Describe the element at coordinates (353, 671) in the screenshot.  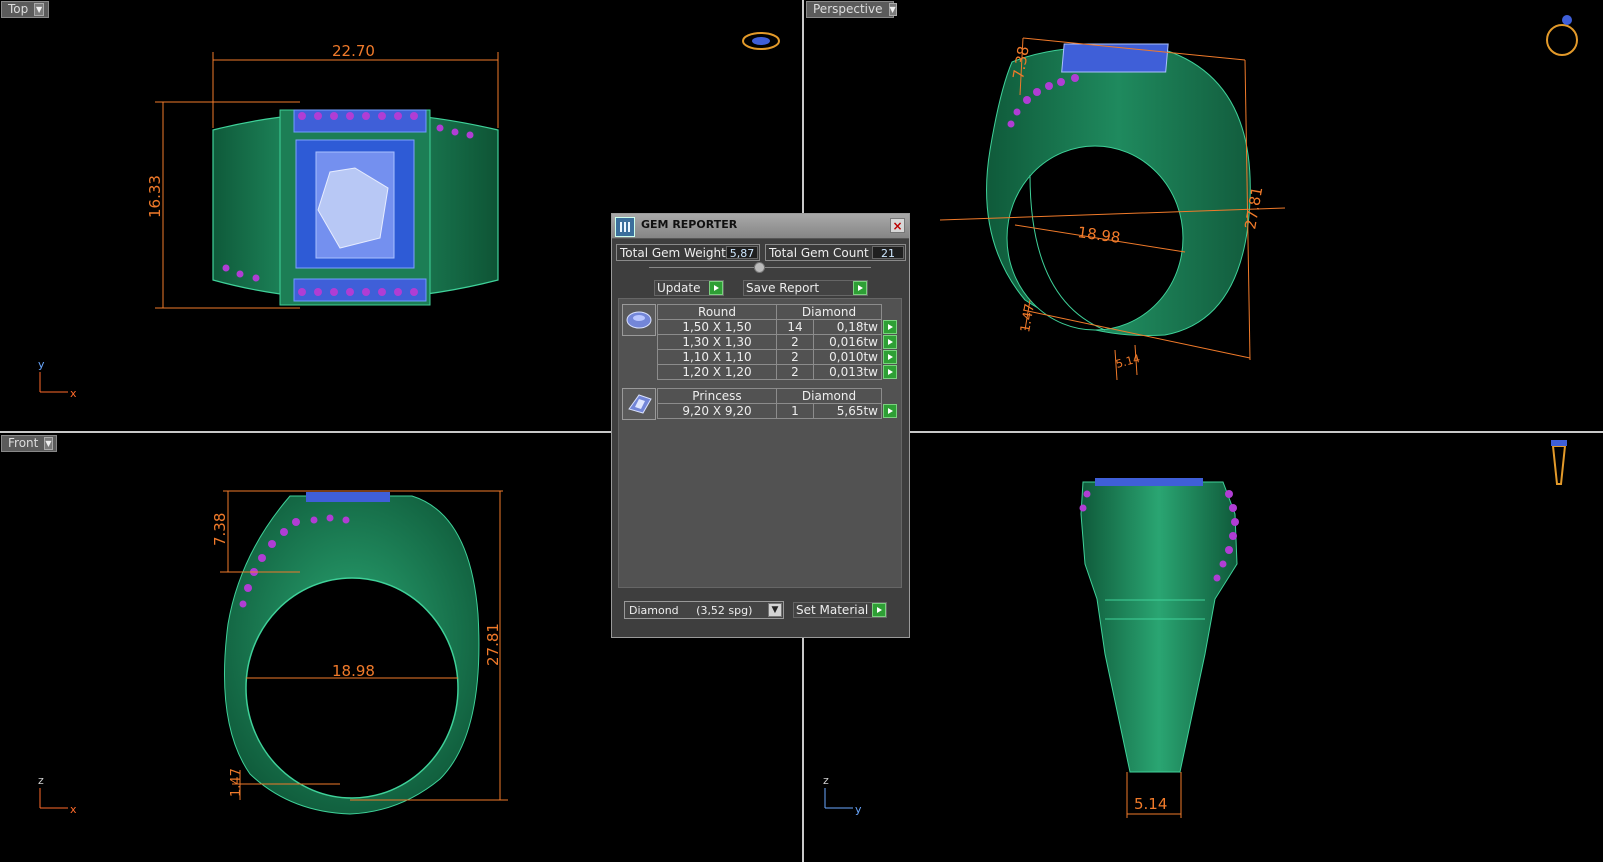
I see `front-diameter-dimension: 18.98` at that location.